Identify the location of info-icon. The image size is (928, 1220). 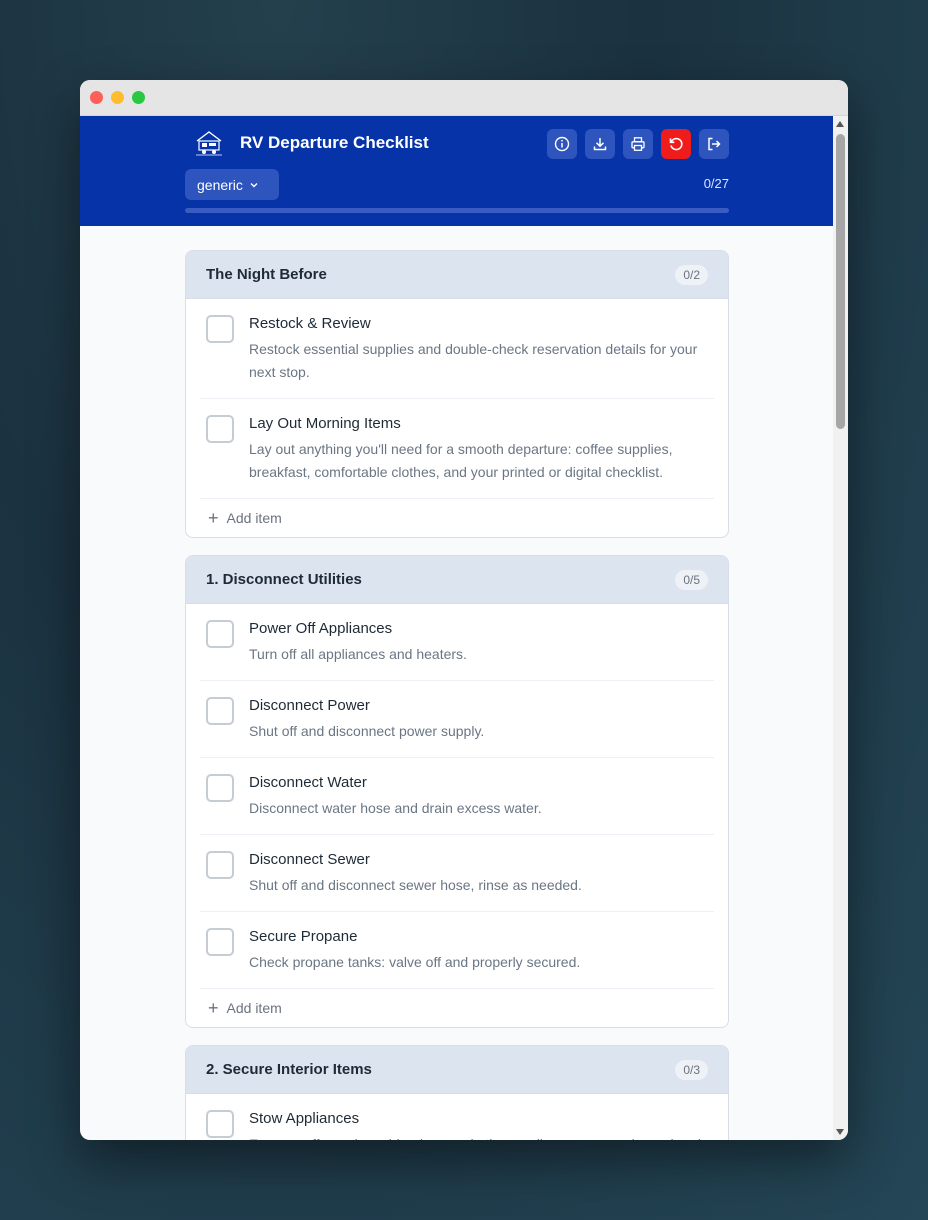
(562, 144).